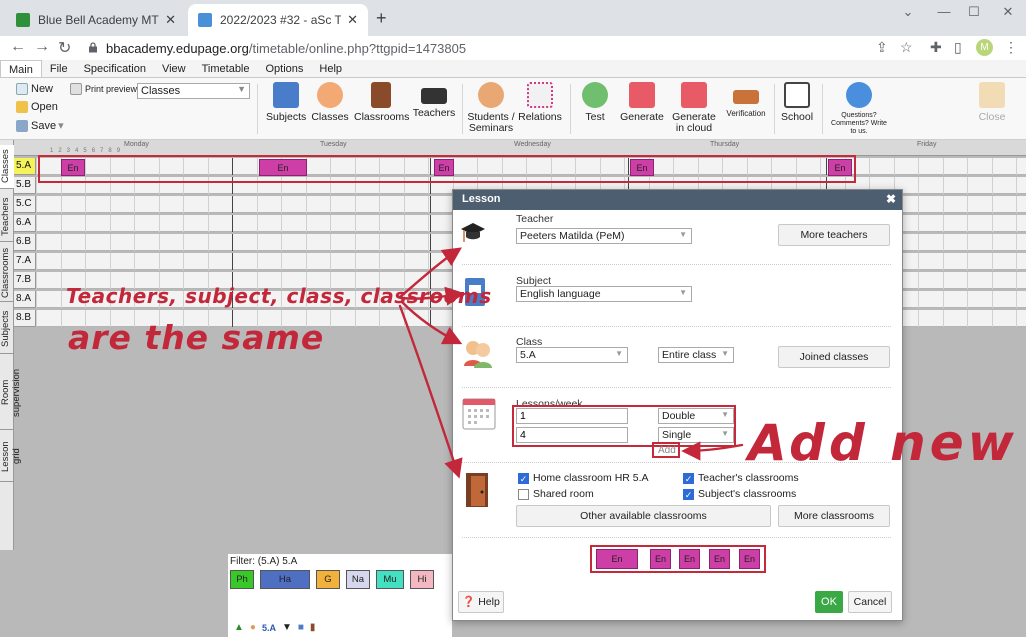 This screenshot has width=1026, height=637. Describe the element at coordinates (7, 217) in the screenshot. I see `sidetab-teachers: Teachers` at that location.